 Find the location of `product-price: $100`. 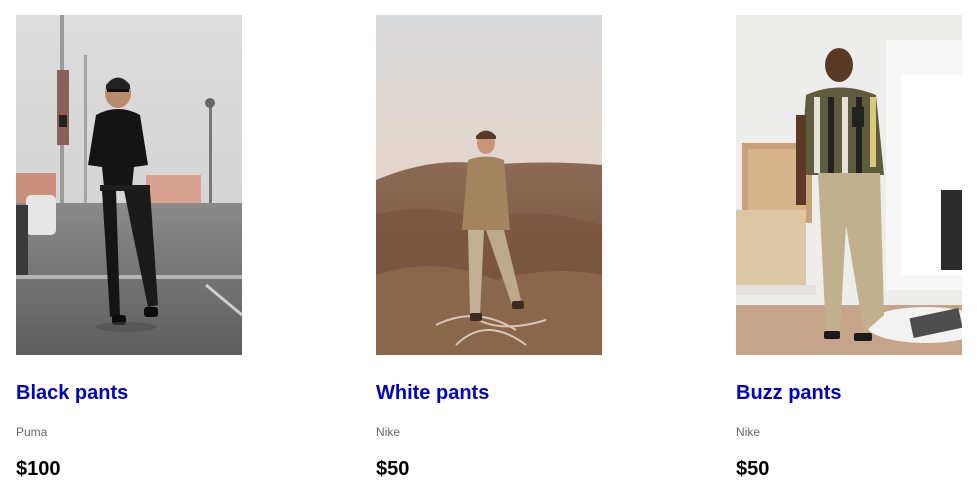

product-price: $100 is located at coordinates (38, 469).